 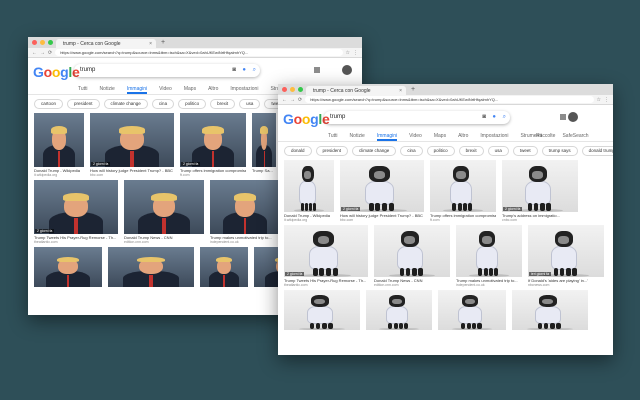 I want to click on forward-icon: →, so click(x=292, y=100).